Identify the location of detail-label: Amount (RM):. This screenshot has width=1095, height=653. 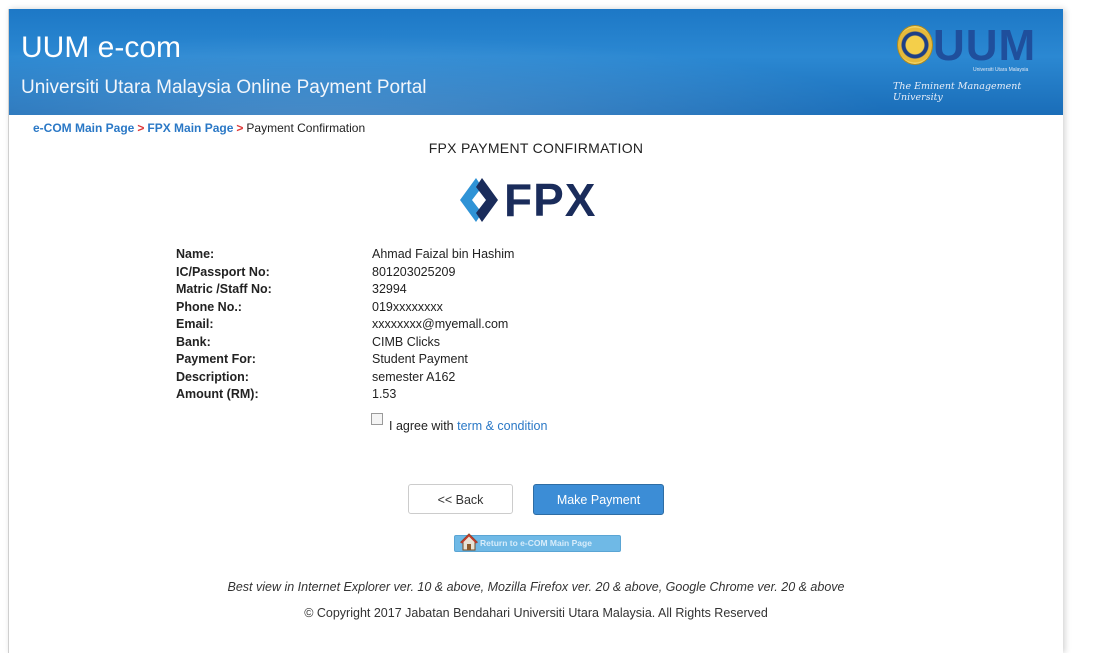
(217, 394).